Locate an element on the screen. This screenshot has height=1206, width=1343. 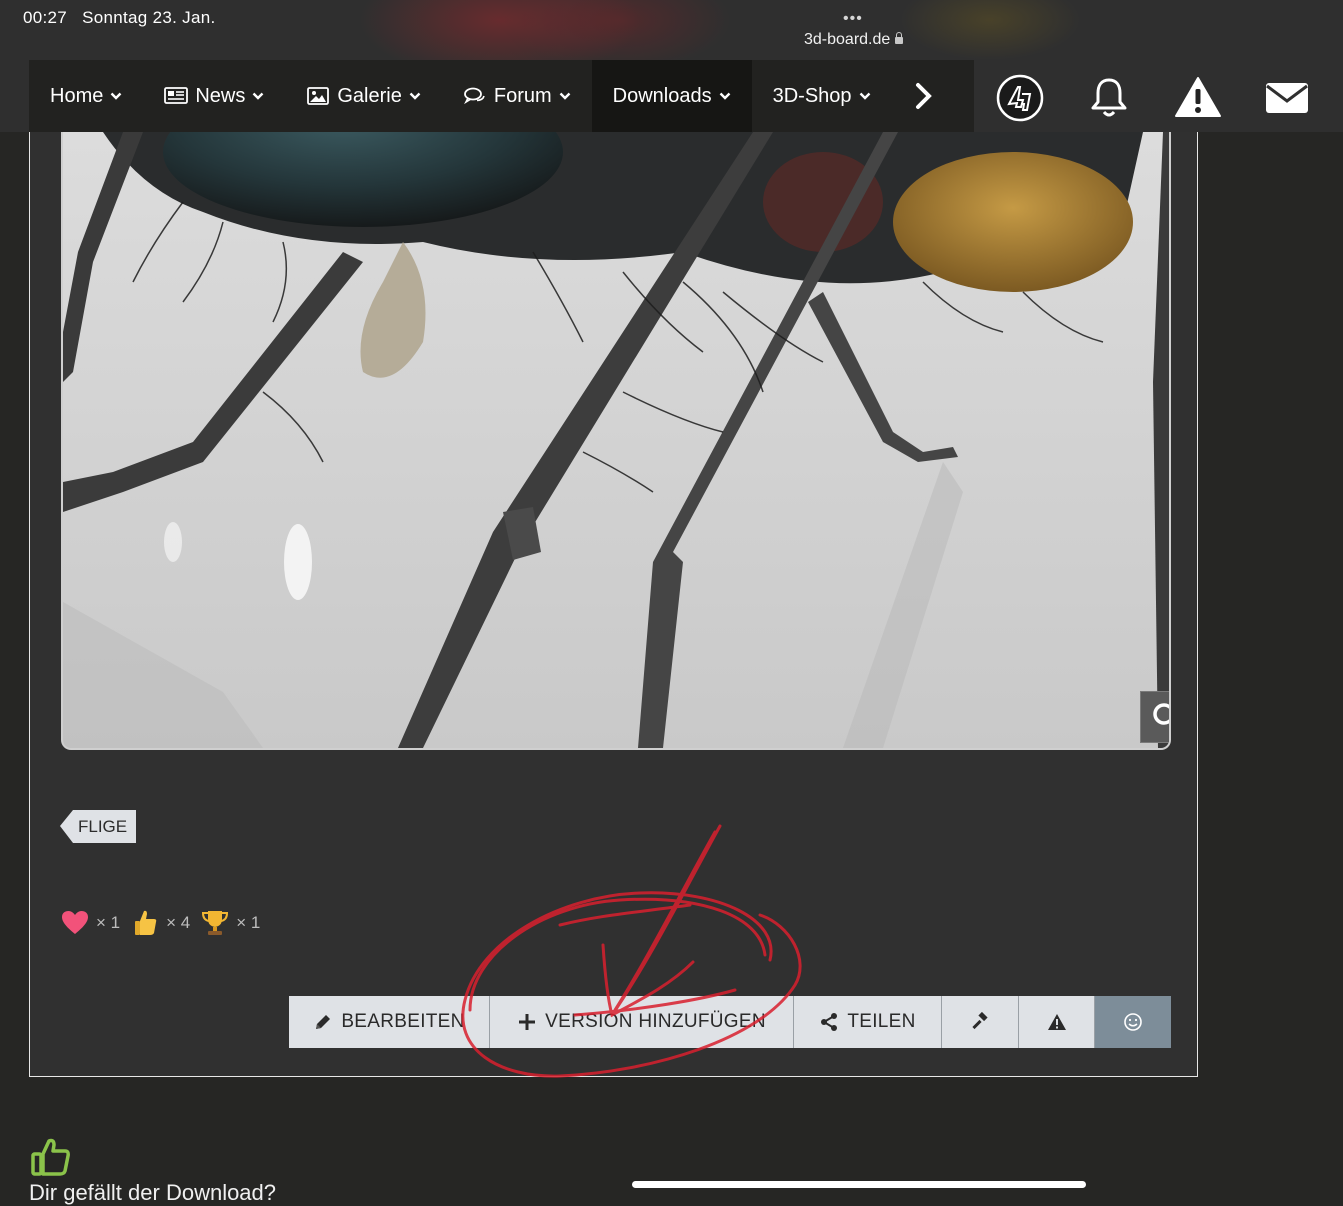
nav-label-downloads: Downloads is located at coordinates (662, 95).